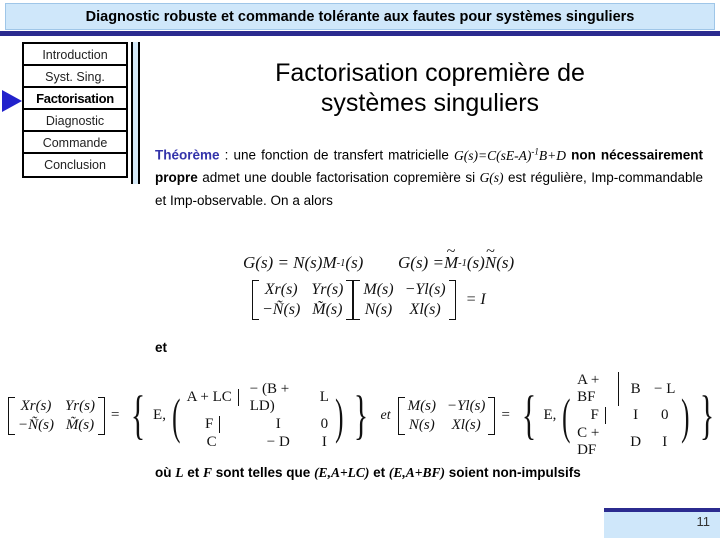 Image resolution: width=720 pixels, height=540 pixels. Describe the element at coordinates (491, 177) in the screenshot. I see `inline-formula-gs: G(s)` at that location.